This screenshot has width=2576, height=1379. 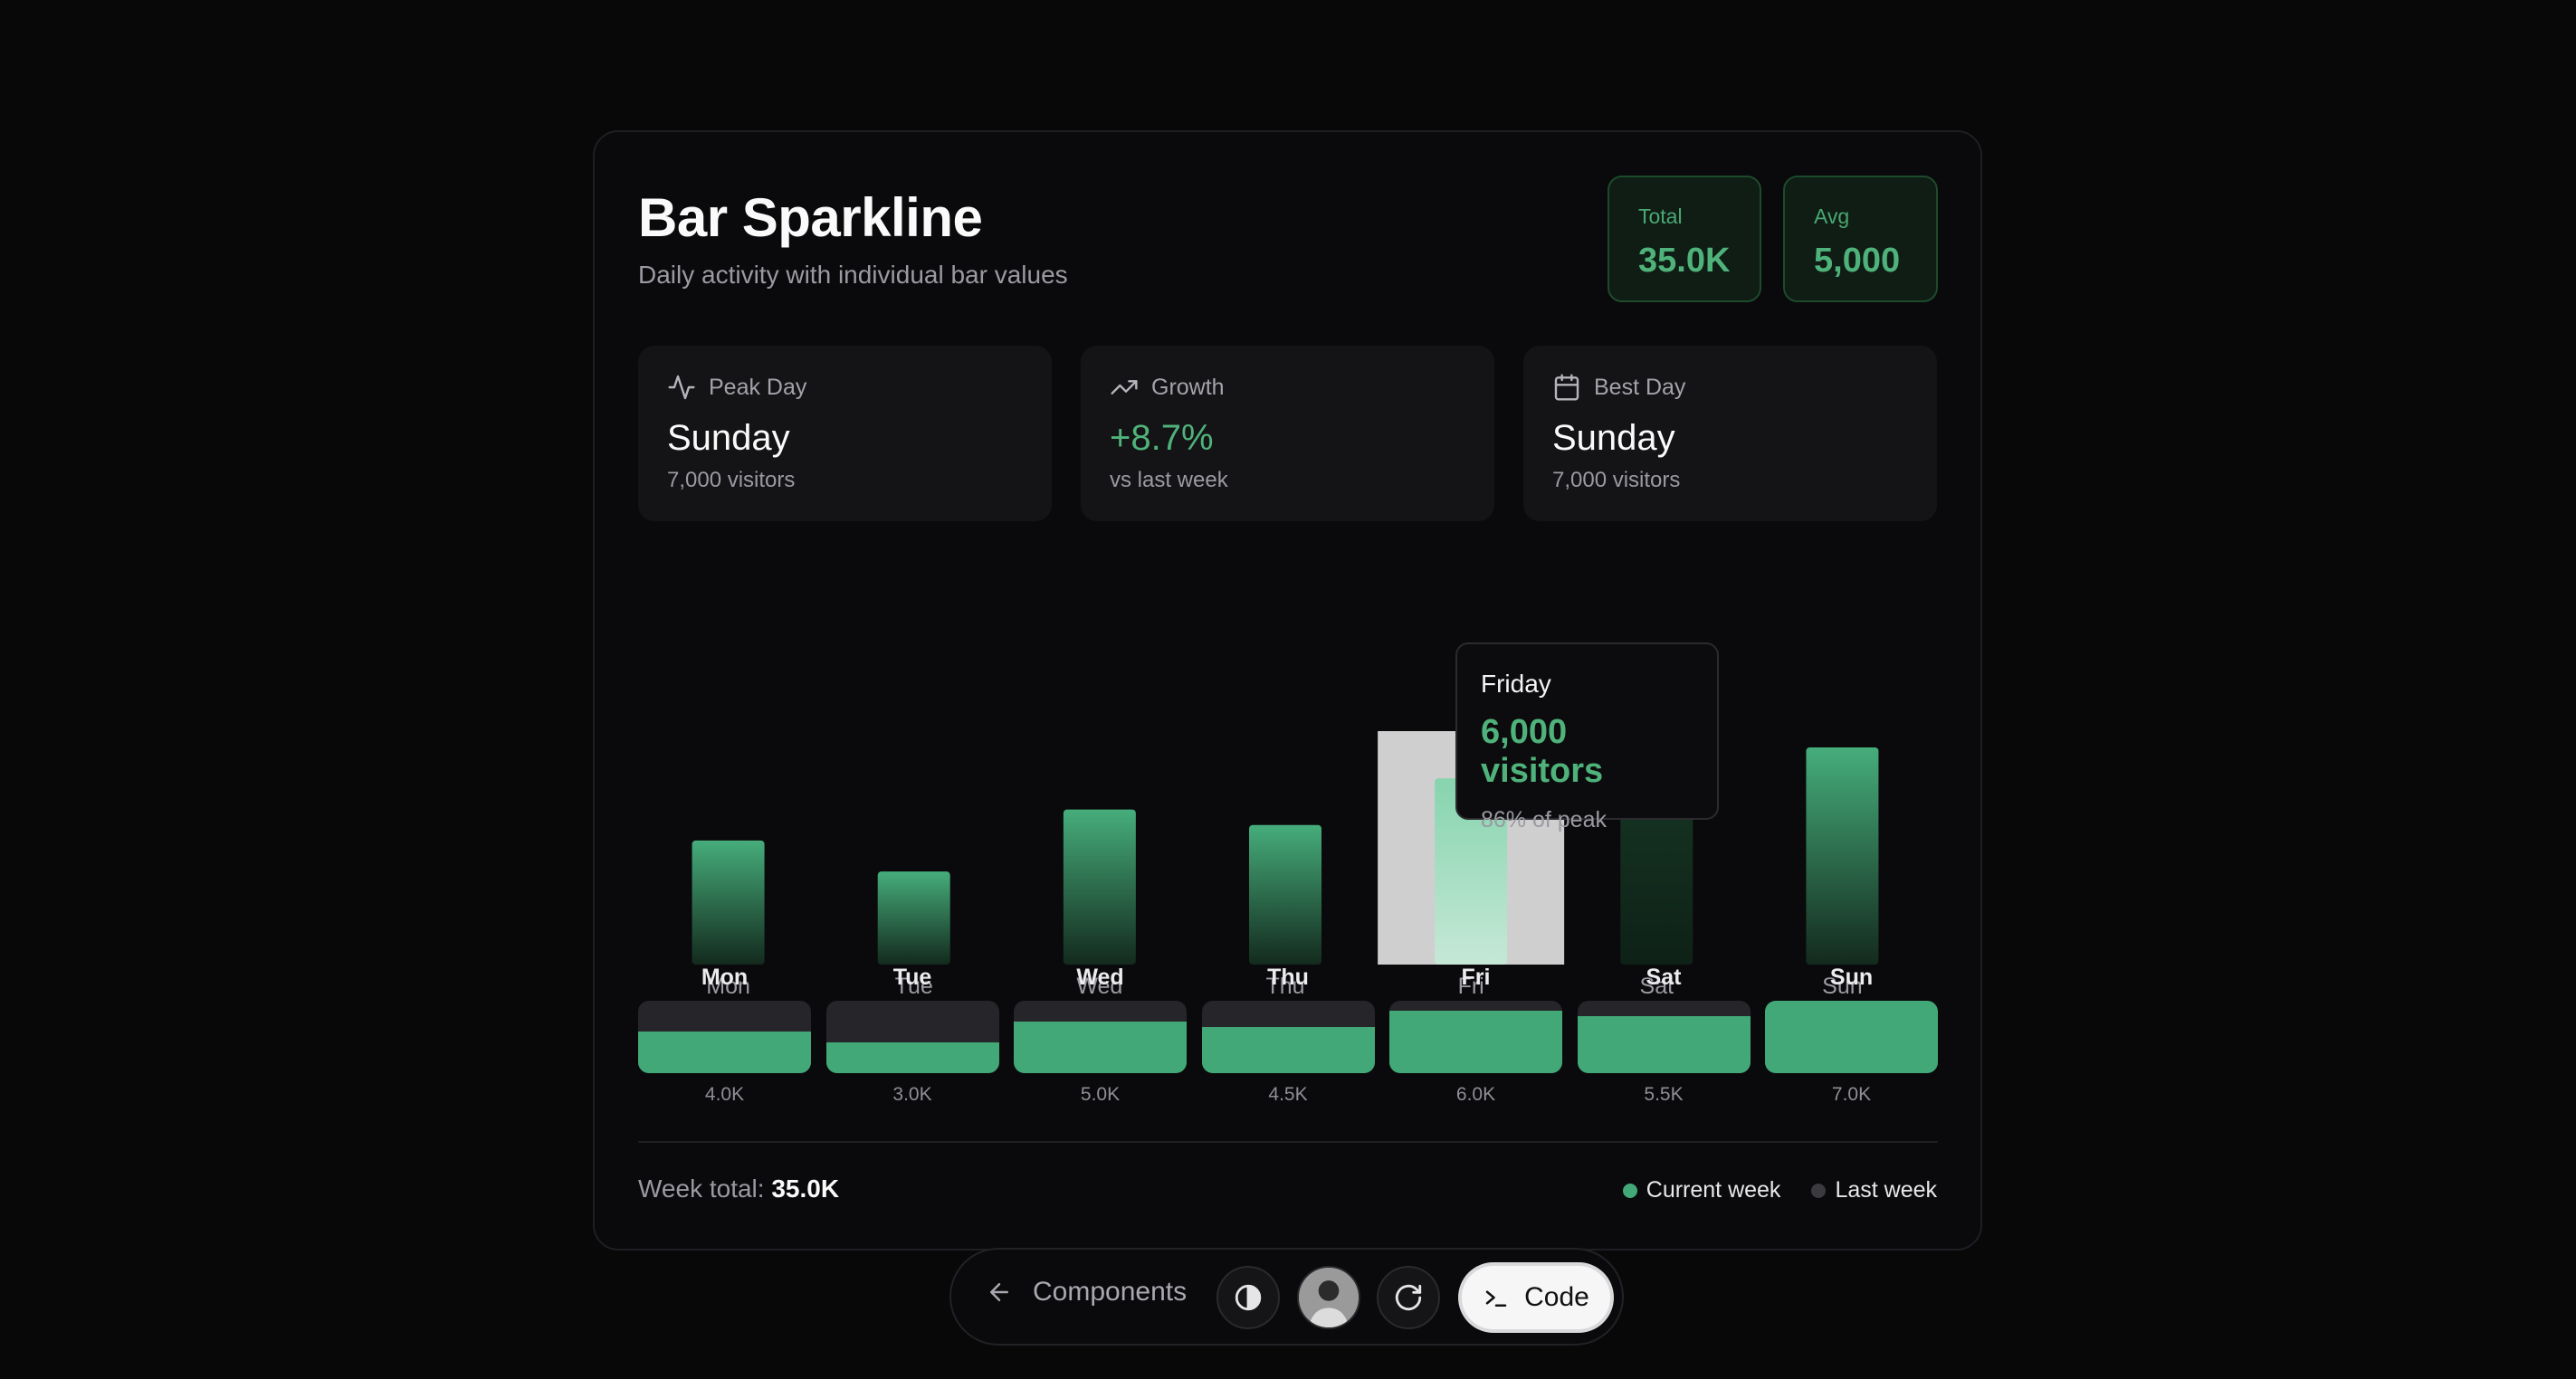 What do you see at coordinates (1685, 261) in the screenshot?
I see `kpi-total-value: 35.0K` at bounding box center [1685, 261].